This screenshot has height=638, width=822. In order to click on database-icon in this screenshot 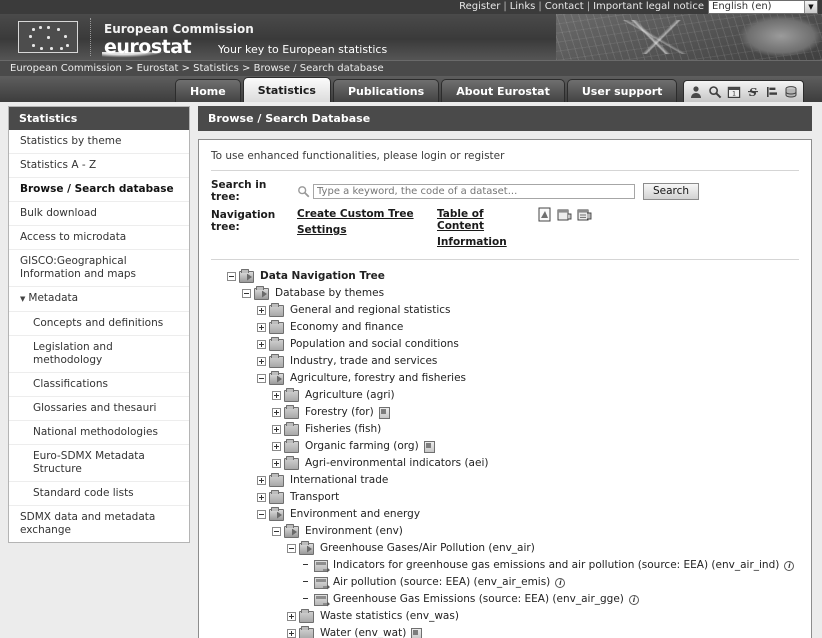, I will do `click(791, 92)`.